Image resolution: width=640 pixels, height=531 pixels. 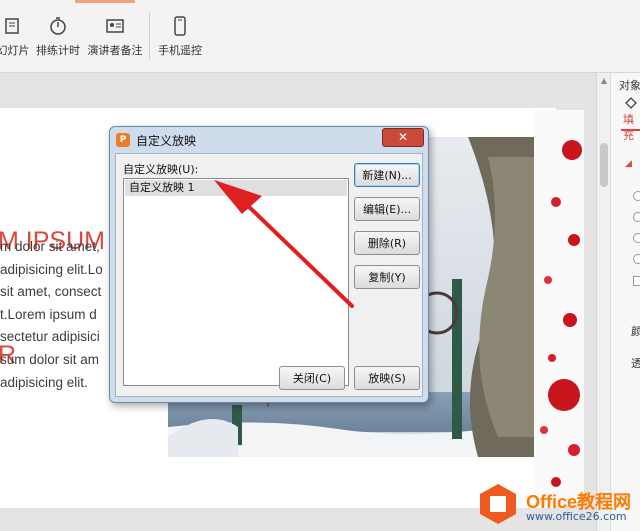 What do you see at coordinates (149, 36) in the screenshot?
I see `toolbar-separator` at bounding box center [149, 36].